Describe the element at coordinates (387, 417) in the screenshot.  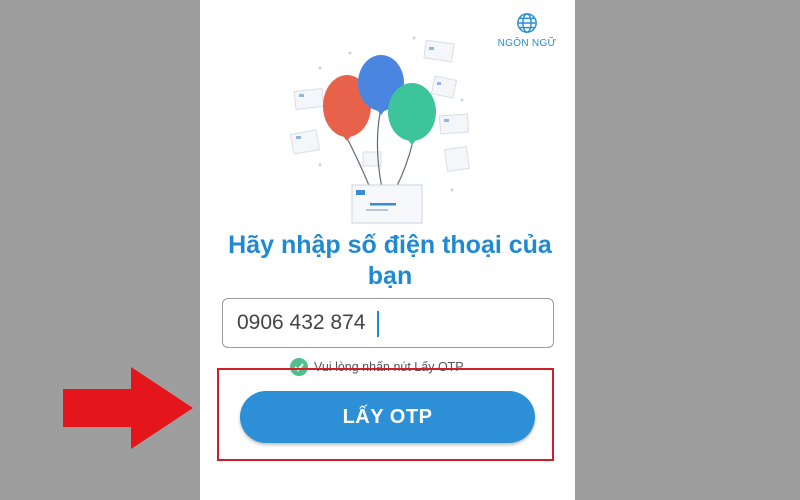
I see `get-otp-button: LẤY OTP` at that location.